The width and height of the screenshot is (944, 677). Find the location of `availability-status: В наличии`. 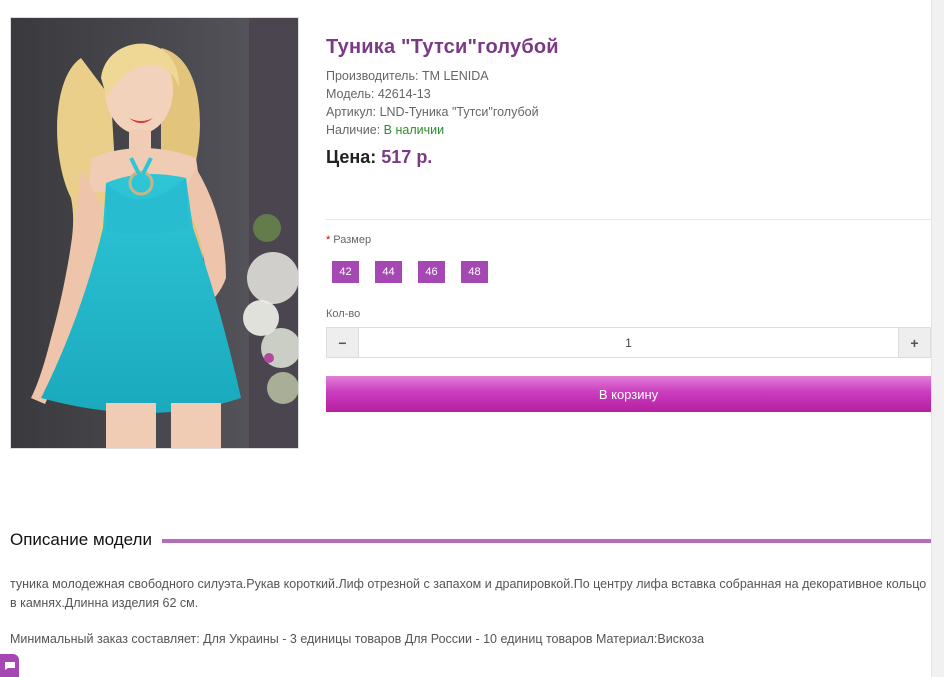

availability-status: В наличии is located at coordinates (414, 130).